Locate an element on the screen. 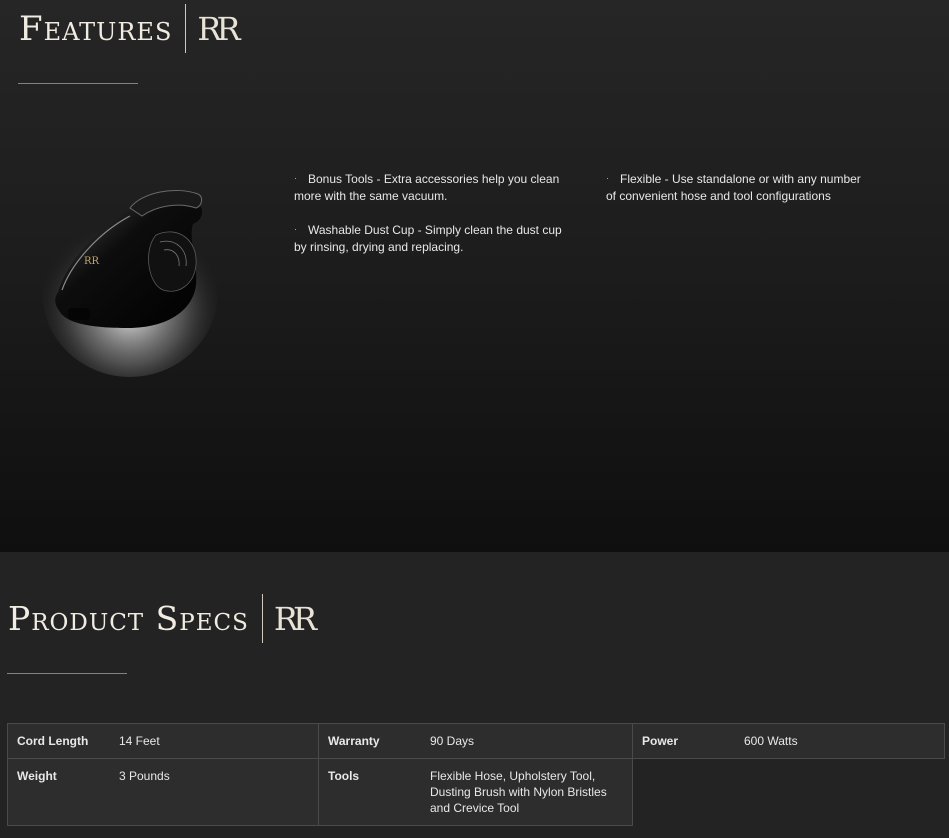  vacuum-product-image: RR is located at coordinates (130, 280).